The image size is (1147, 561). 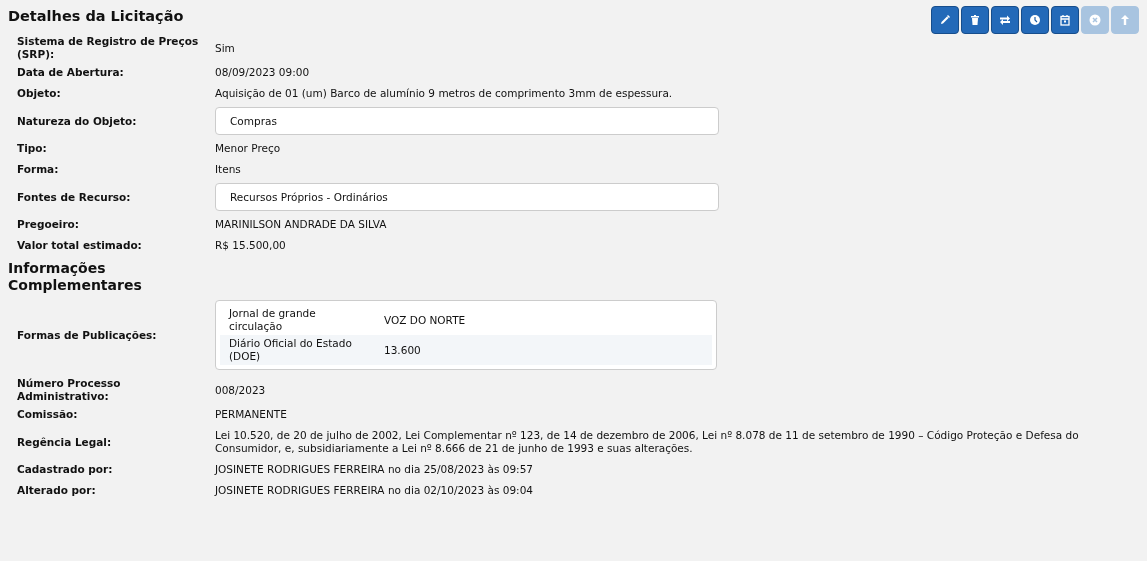 I want to click on section-heading: Informações Complementares, so click(x=75, y=277).